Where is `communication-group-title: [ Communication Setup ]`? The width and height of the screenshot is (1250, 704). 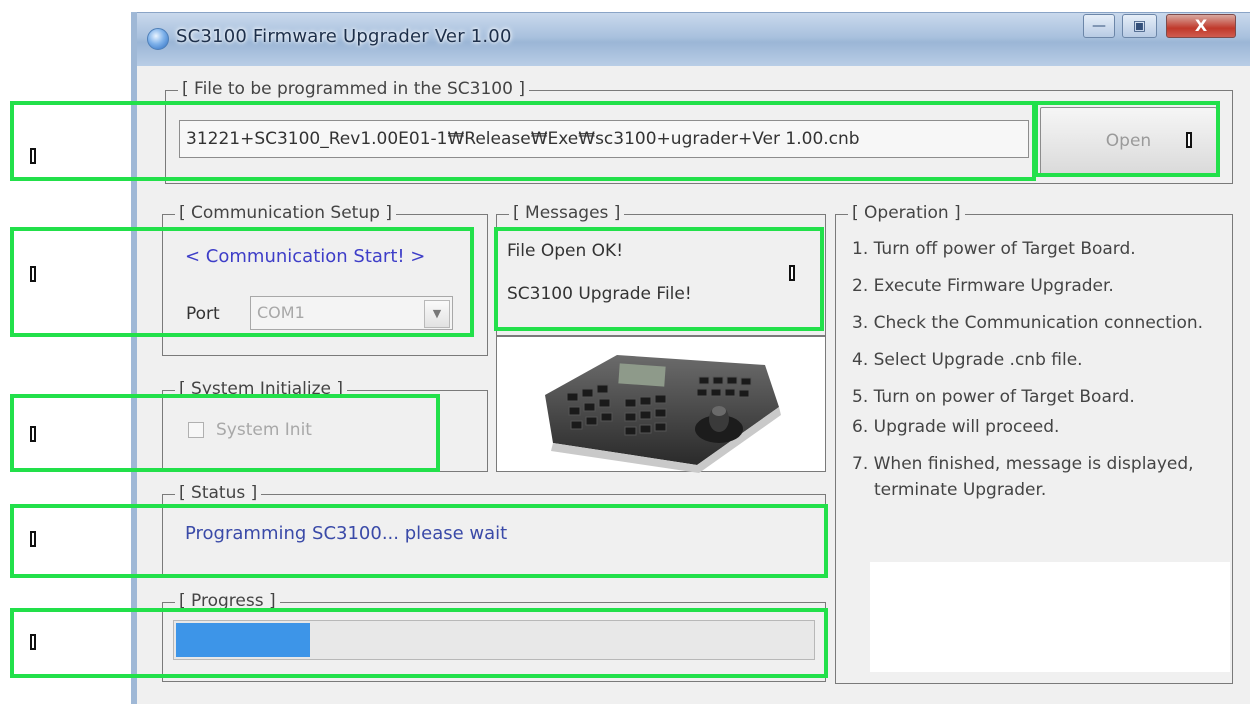
communication-group-title: [ Communication Setup ] is located at coordinates (285, 213).